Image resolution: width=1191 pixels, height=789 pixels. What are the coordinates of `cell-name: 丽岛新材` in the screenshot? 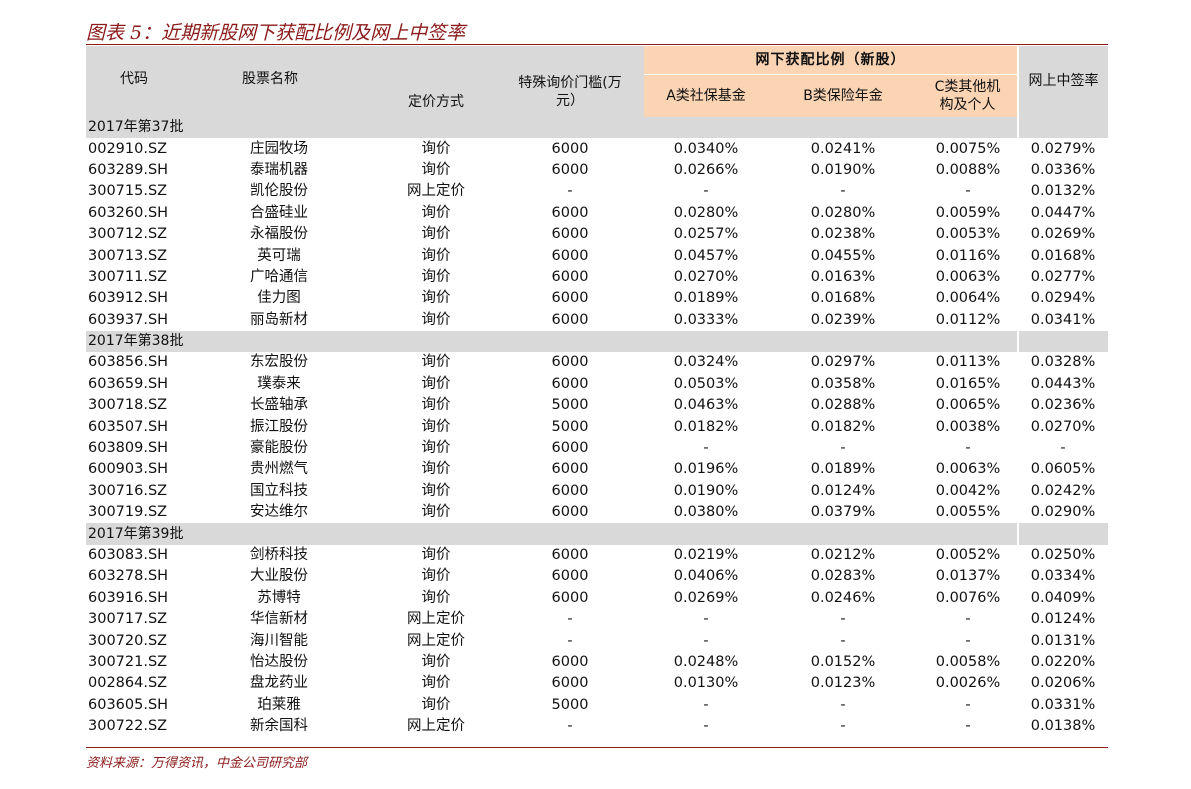 It's located at (279, 319).